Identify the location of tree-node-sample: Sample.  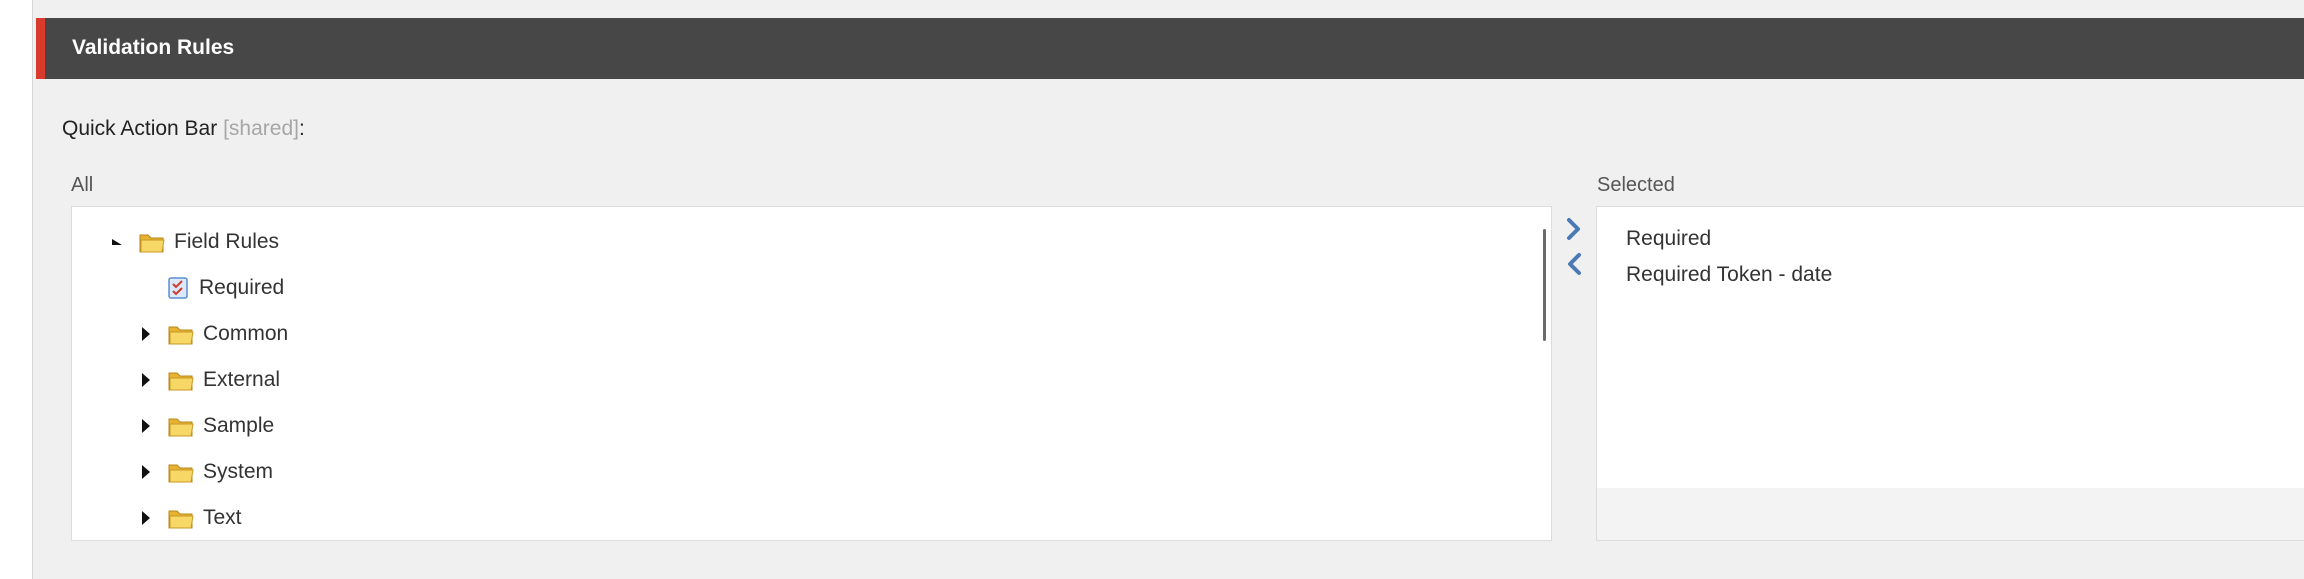
(206, 426).